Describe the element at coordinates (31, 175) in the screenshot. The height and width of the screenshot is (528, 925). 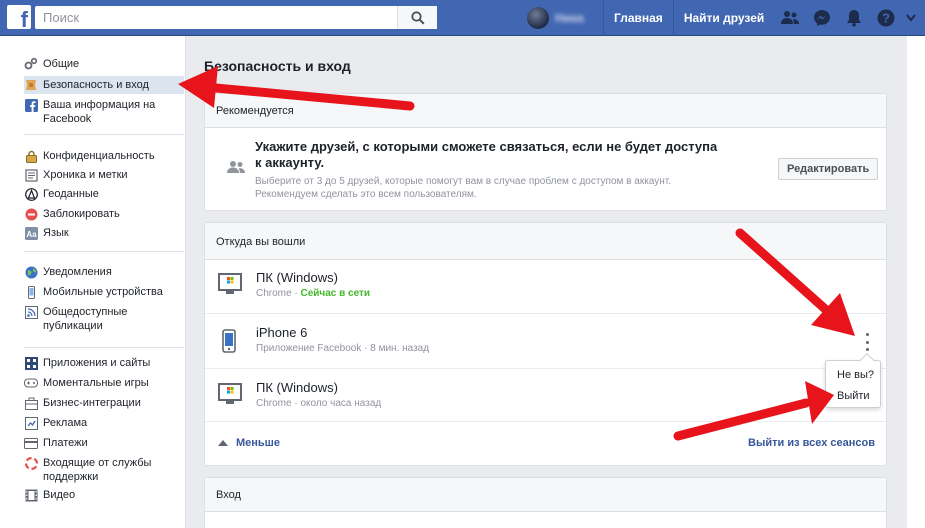
I see `timeline-icon` at that location.